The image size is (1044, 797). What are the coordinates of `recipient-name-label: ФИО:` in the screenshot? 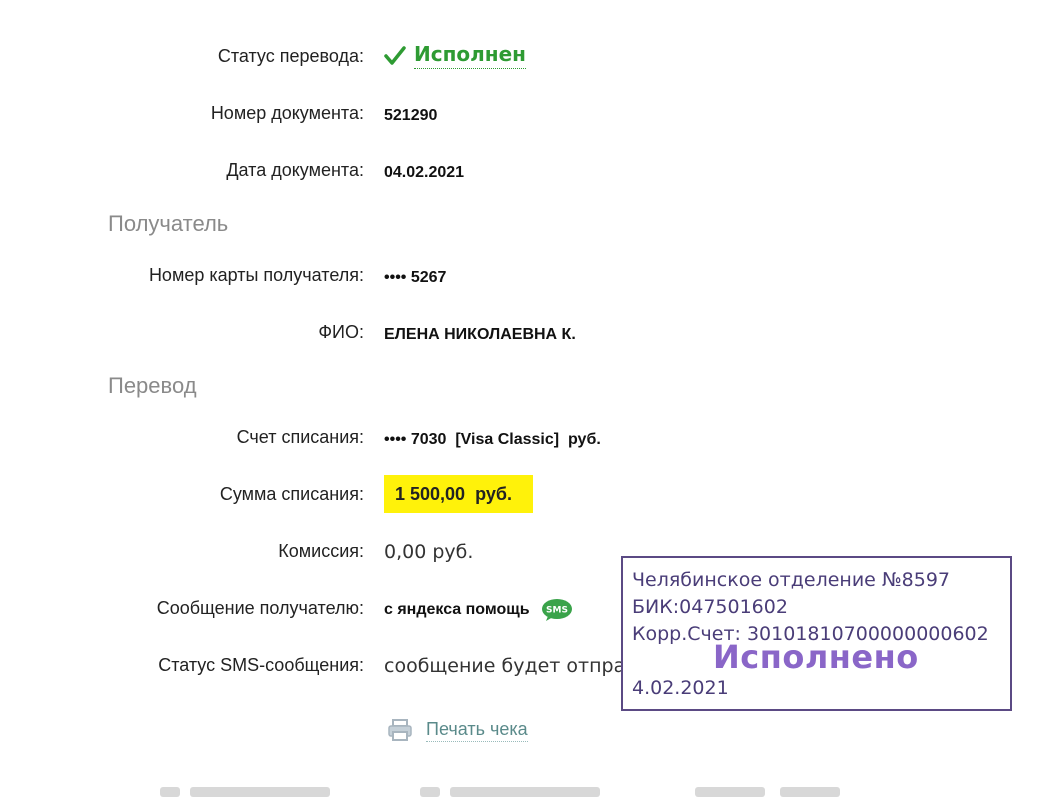 It's located at (341, 332).